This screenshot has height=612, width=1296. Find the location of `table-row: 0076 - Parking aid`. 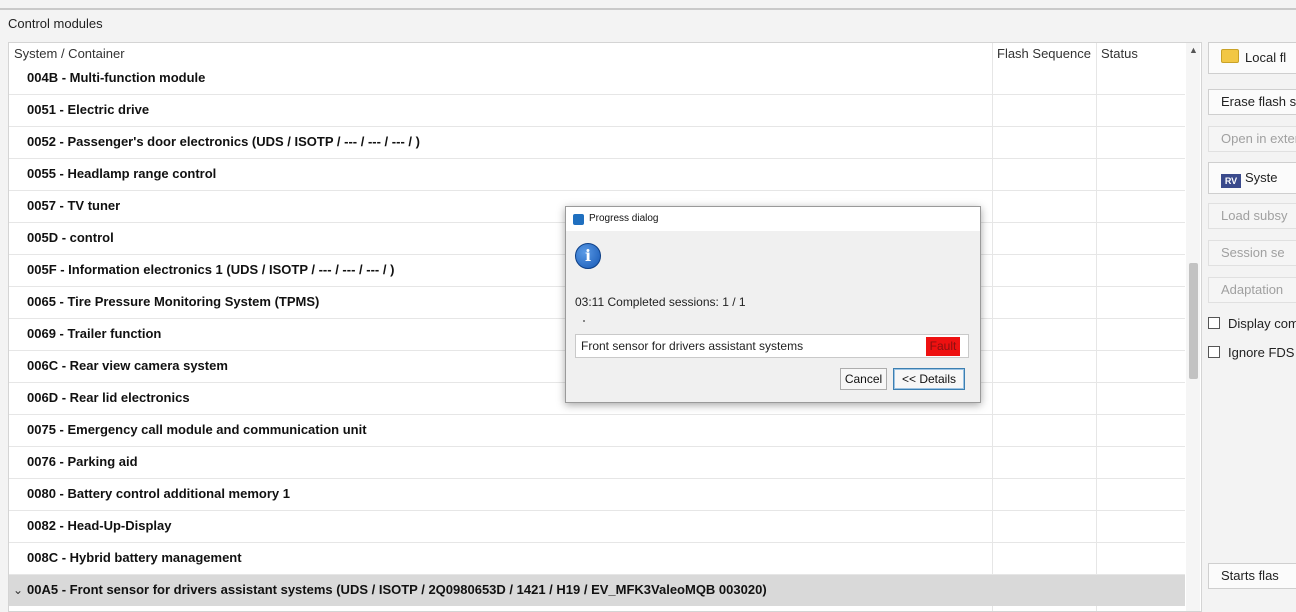

table-row: 0076 - Parking aid is located at coordinates (597, 463).